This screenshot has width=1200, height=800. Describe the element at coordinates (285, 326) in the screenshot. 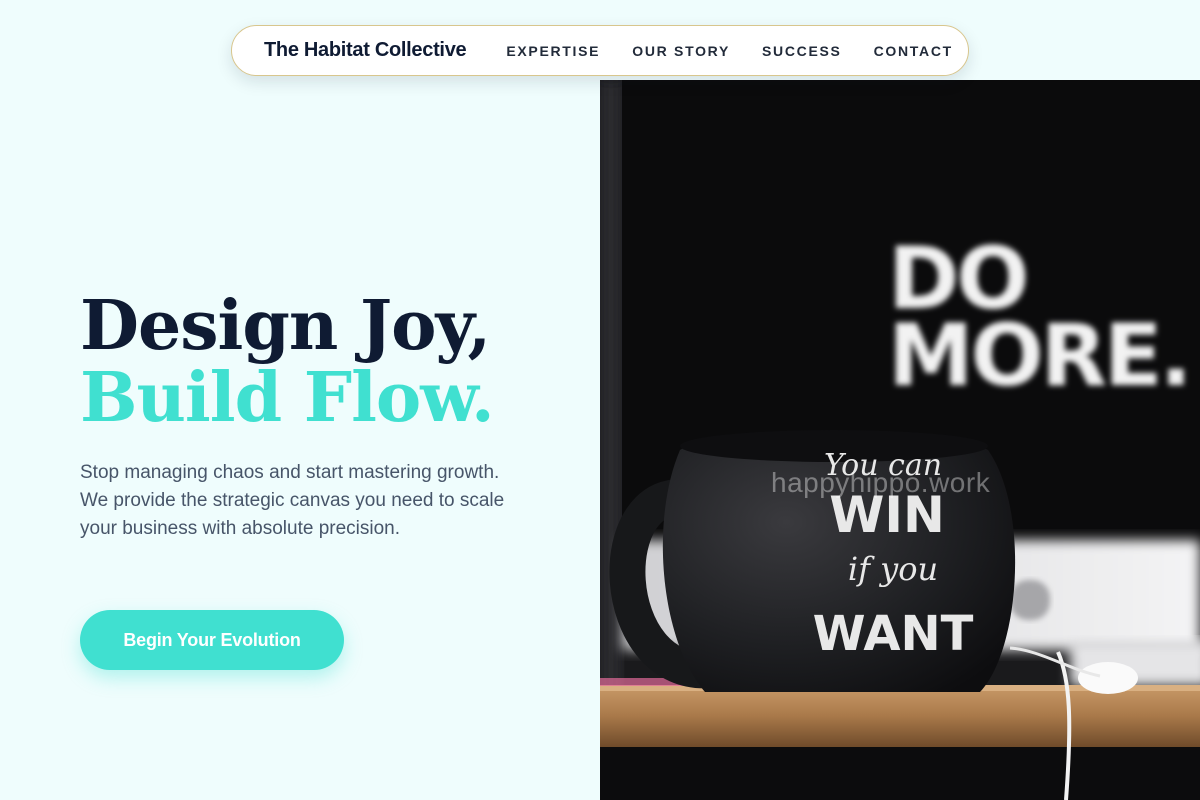

I see `hero-title-line1: Design Joy,` at that location.